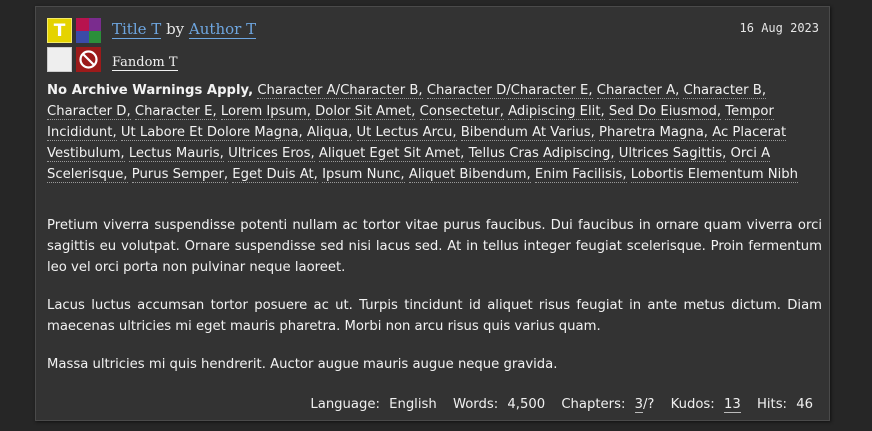 Image resolution: width=872 pixels, height=431 pixels. Describe the element at coordinates (648, 404) in the screenshot. I see `chapters-total: /?` at that location.